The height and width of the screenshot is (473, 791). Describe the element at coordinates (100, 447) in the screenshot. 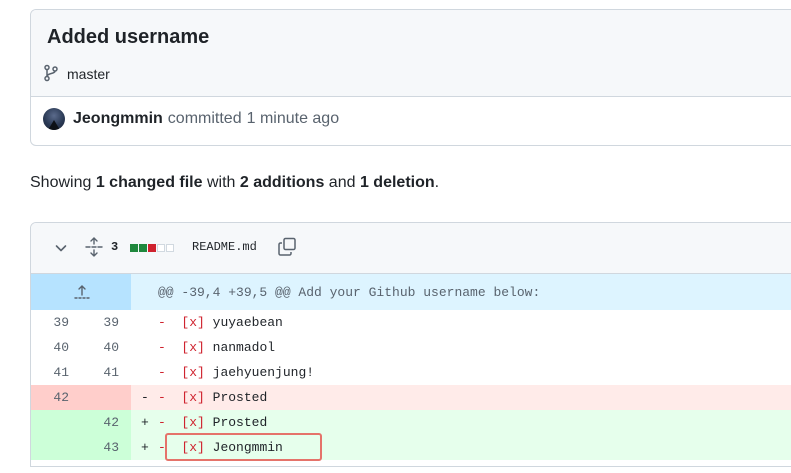

I see `new-line-number: 43` at that location.